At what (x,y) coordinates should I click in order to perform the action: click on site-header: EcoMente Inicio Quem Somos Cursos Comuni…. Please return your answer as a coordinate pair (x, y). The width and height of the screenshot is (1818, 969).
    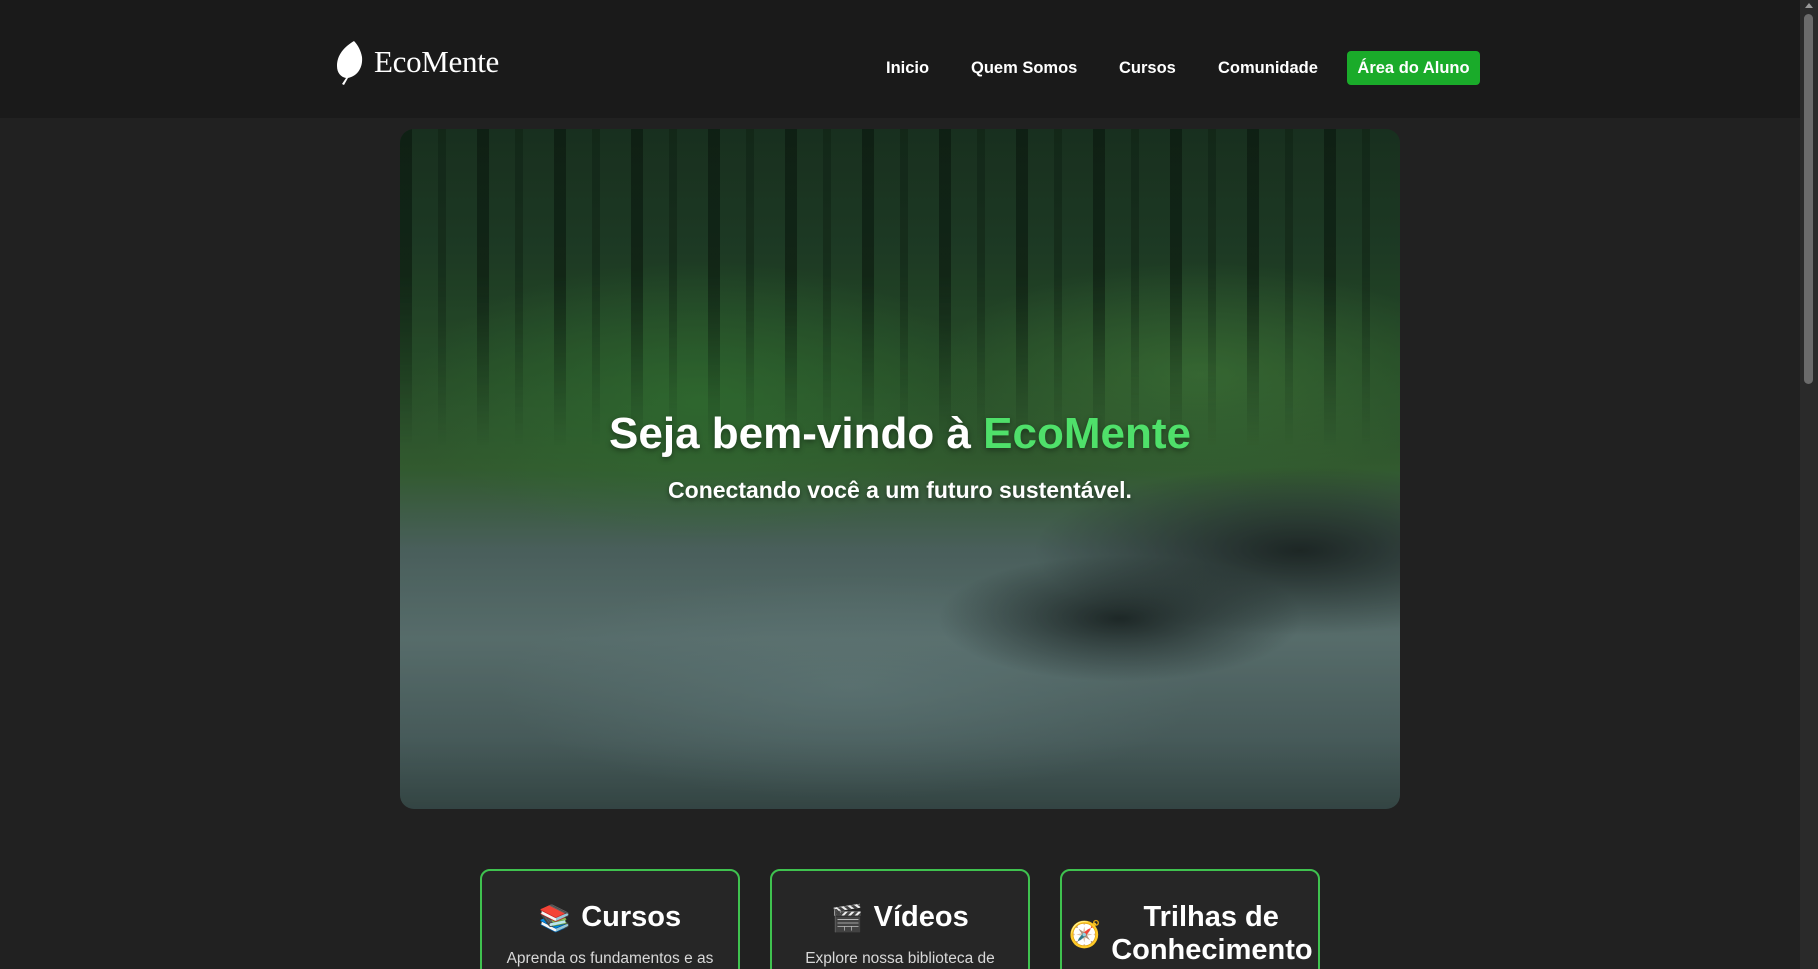
    Looking at the image, I should click on (900, 59).